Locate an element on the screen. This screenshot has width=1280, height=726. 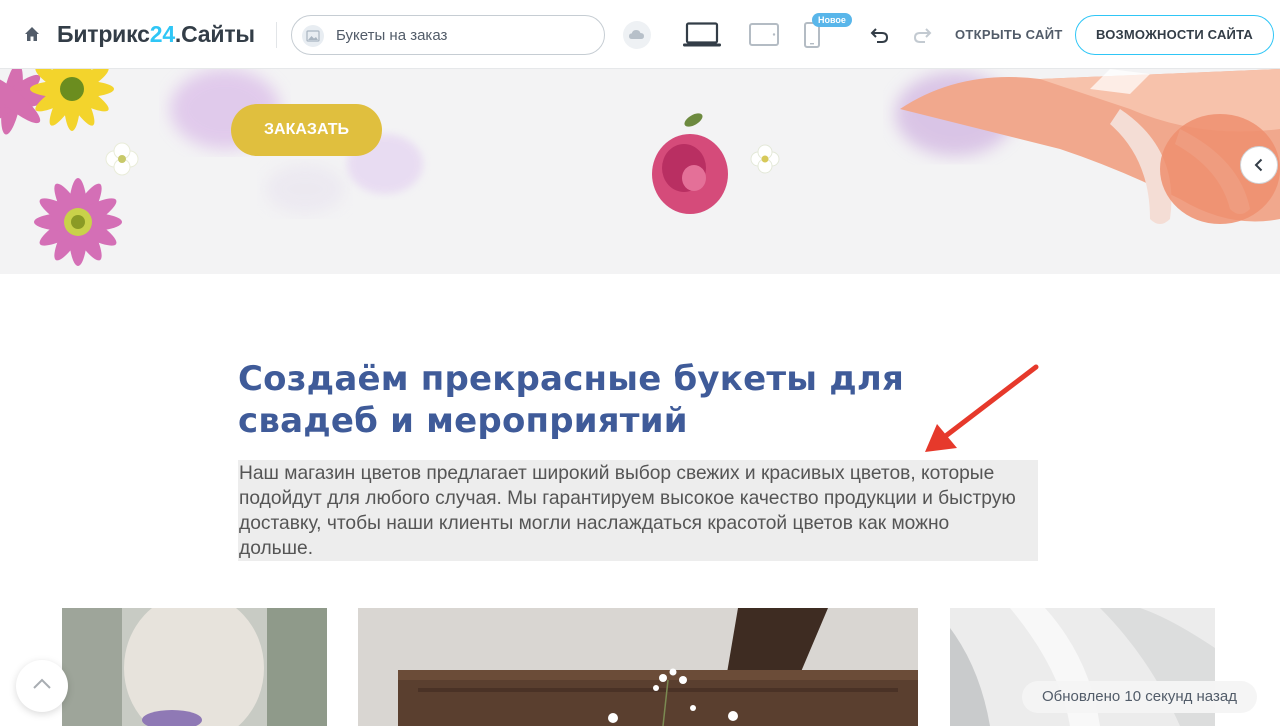
site-thumbnail-icon is located at coordinates (313, 36).